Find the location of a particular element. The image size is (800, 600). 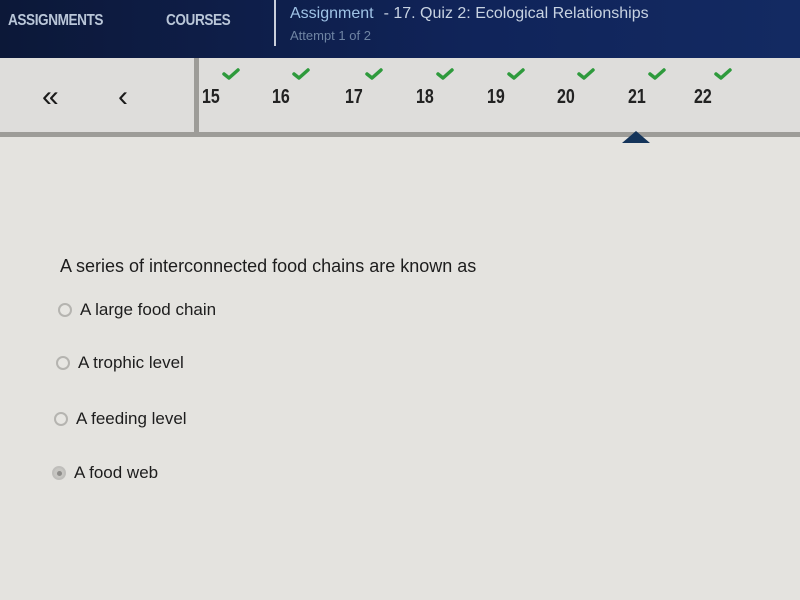

answer-option-label: A food web is located at coordinates (116, 472).